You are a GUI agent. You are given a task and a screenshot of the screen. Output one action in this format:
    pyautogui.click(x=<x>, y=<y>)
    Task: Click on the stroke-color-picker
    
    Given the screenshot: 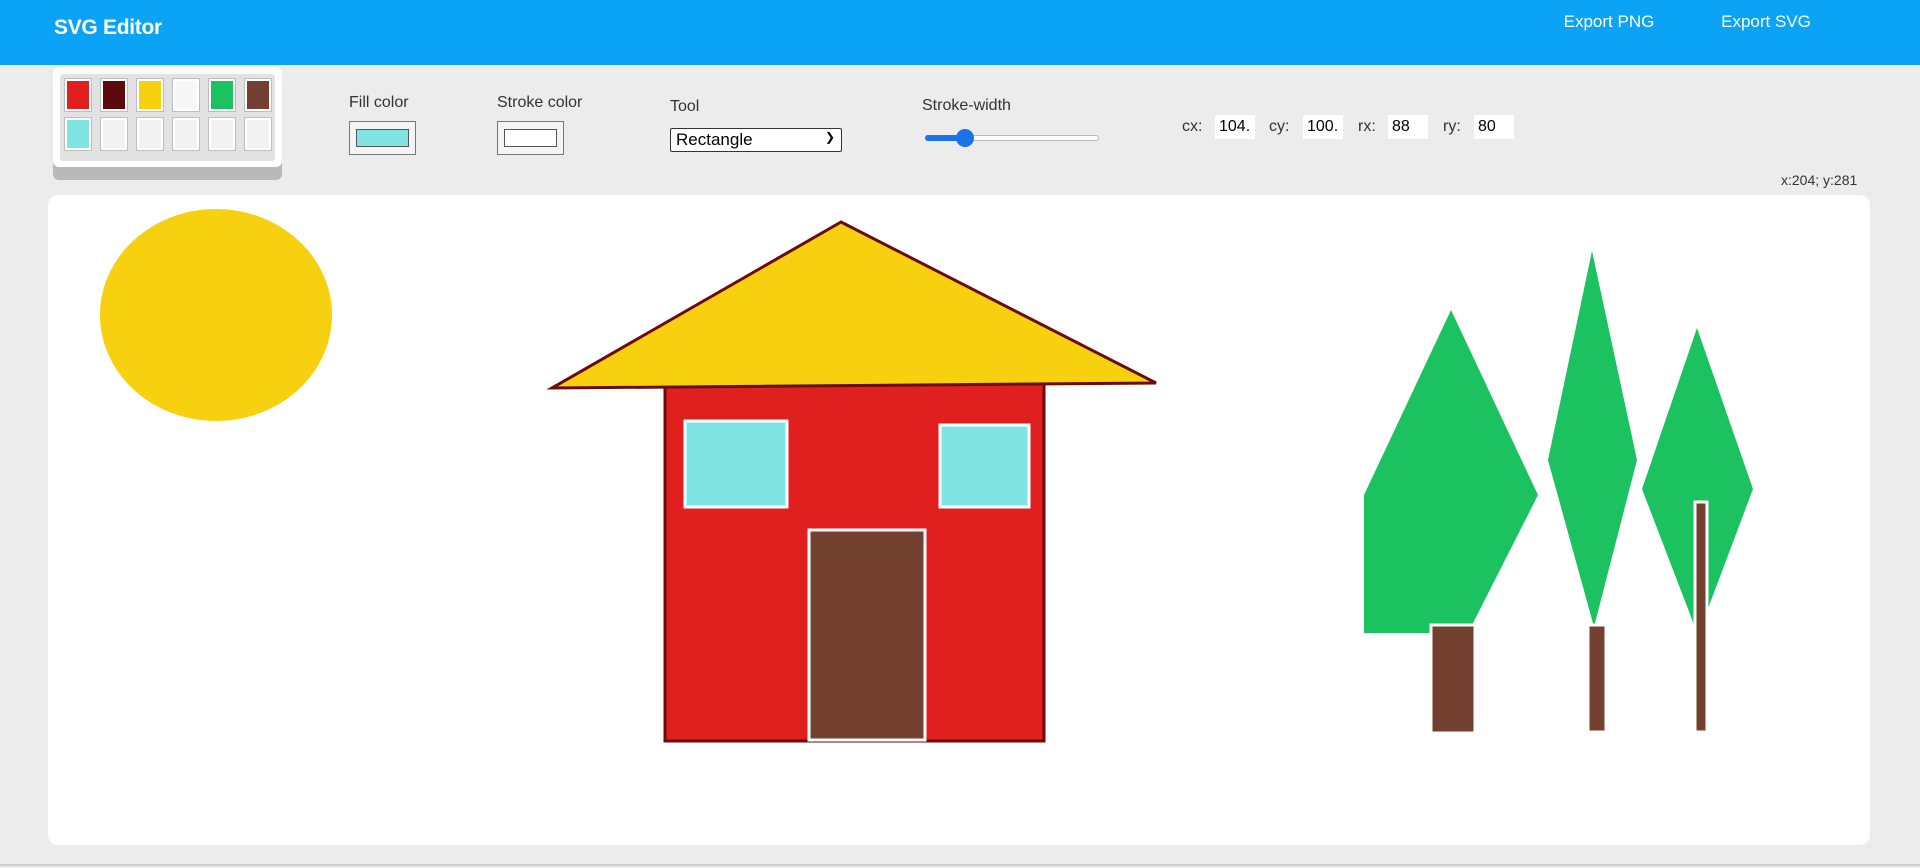 What is the action you would take?
    pyautogui.click(x=530, y=138)
    